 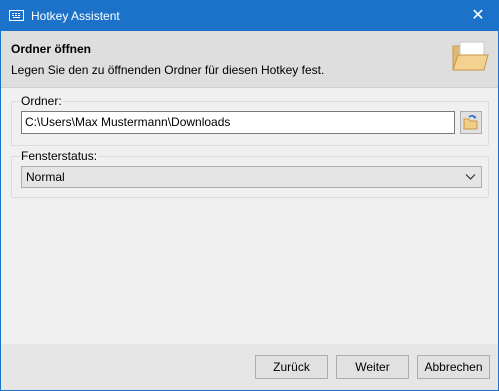 I want to click on folder-open-icon, so click(x=470, y=56).